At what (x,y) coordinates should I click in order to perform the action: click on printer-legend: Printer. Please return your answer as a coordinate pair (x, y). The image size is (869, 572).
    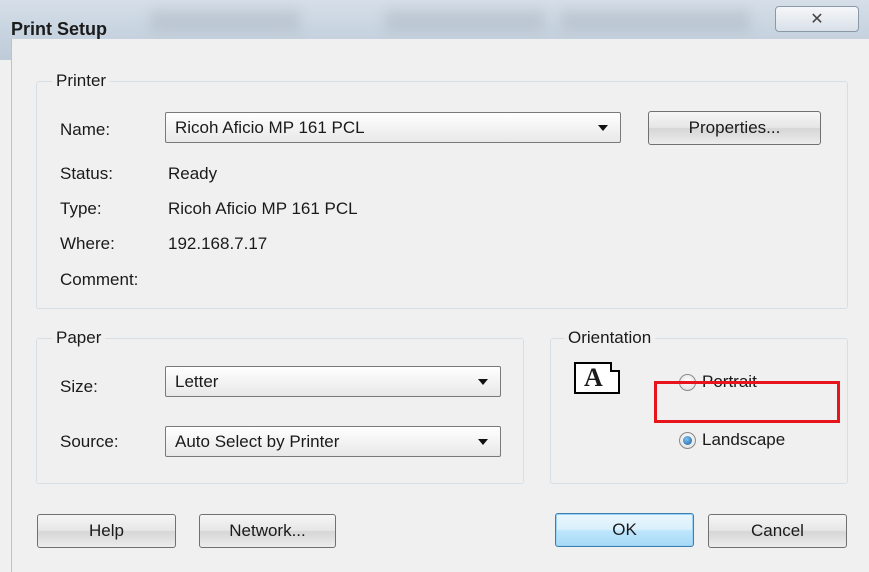
    Looking at the image, I should click on (81, 81).